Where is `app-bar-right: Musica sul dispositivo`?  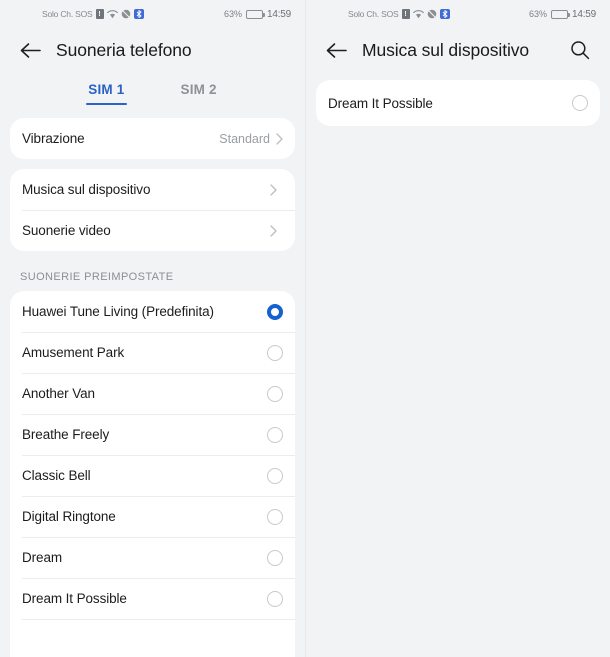
app-bar-right: Musica sul dispositivo is located at coordinates (458, 50).